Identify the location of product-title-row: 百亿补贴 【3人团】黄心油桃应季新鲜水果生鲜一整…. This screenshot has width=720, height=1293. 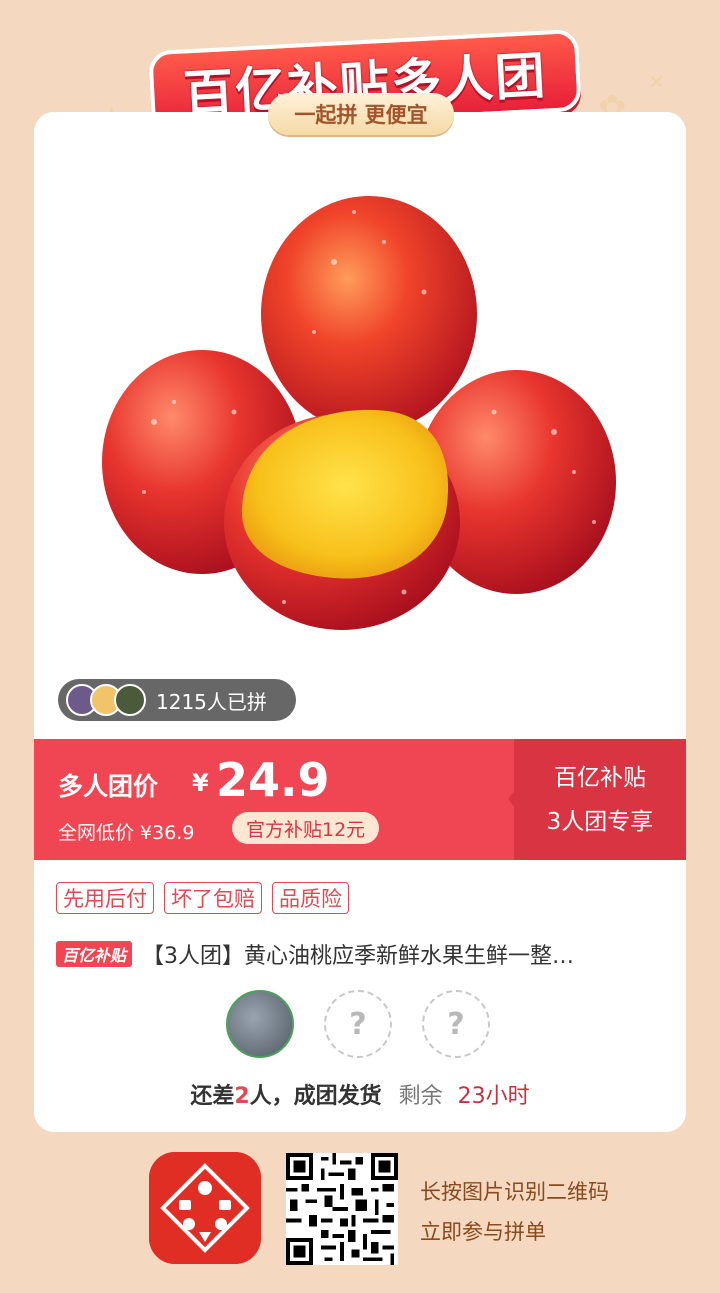
(361, 954).